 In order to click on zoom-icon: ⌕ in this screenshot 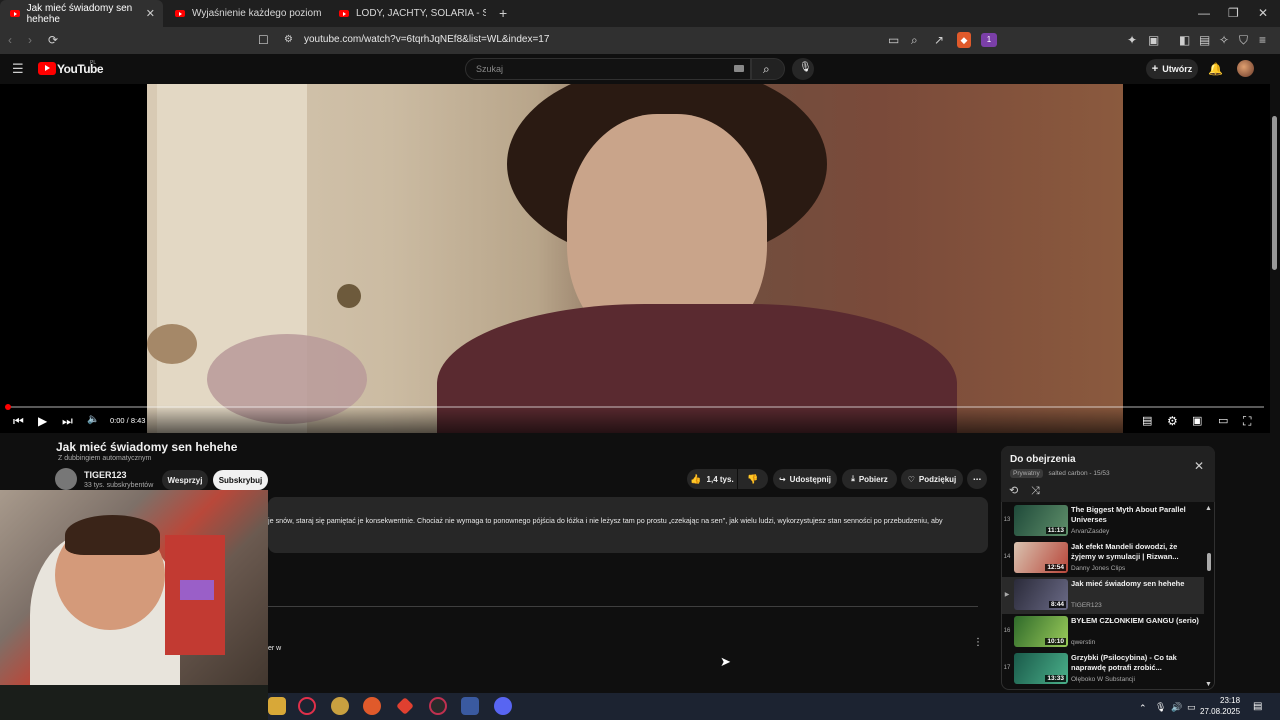, I will do `click(914, 40)`.